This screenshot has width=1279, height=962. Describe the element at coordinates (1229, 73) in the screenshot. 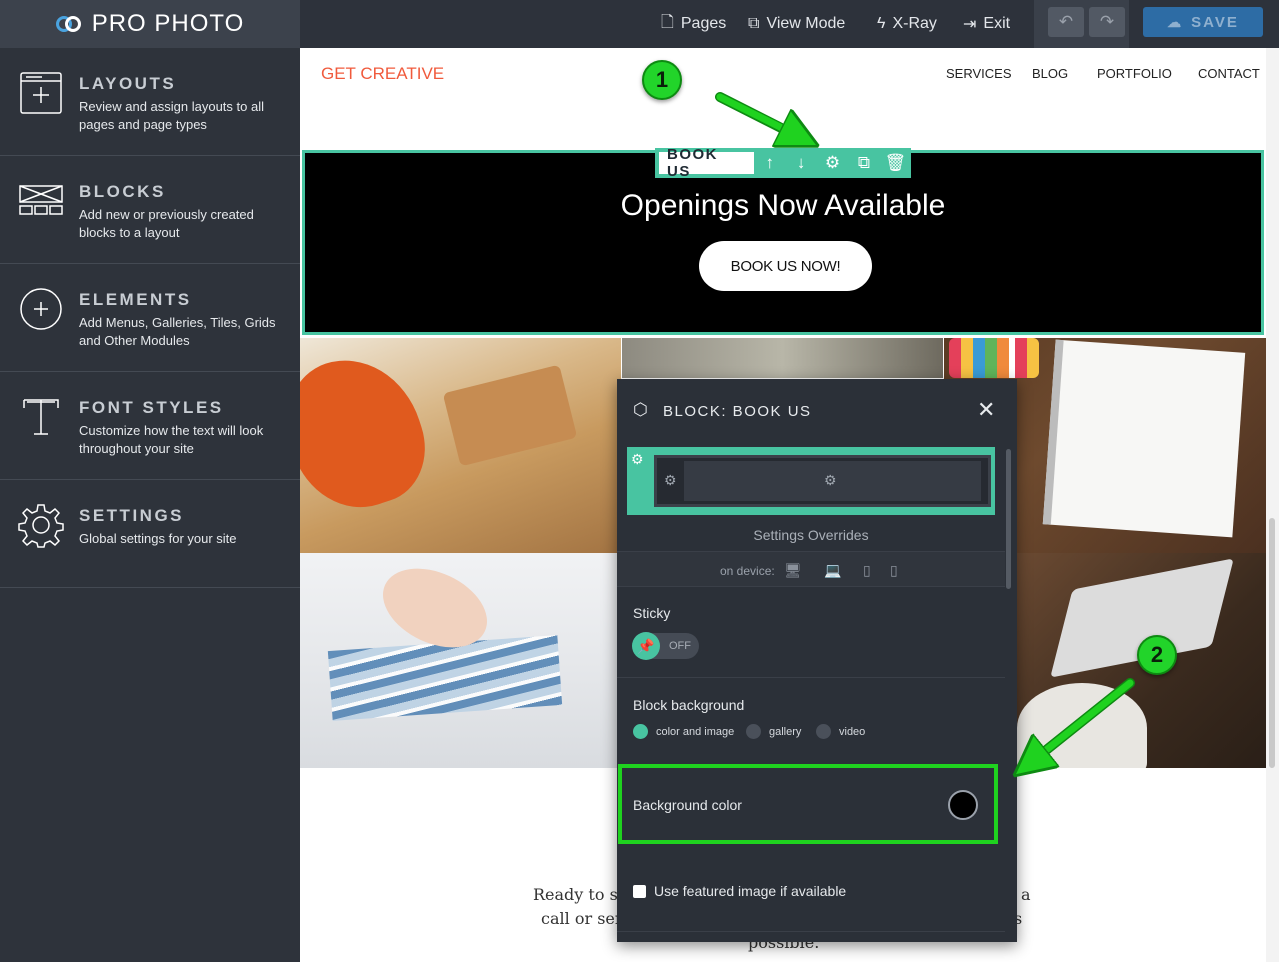

I see `site-nav-contact: CONTACT` at that location.